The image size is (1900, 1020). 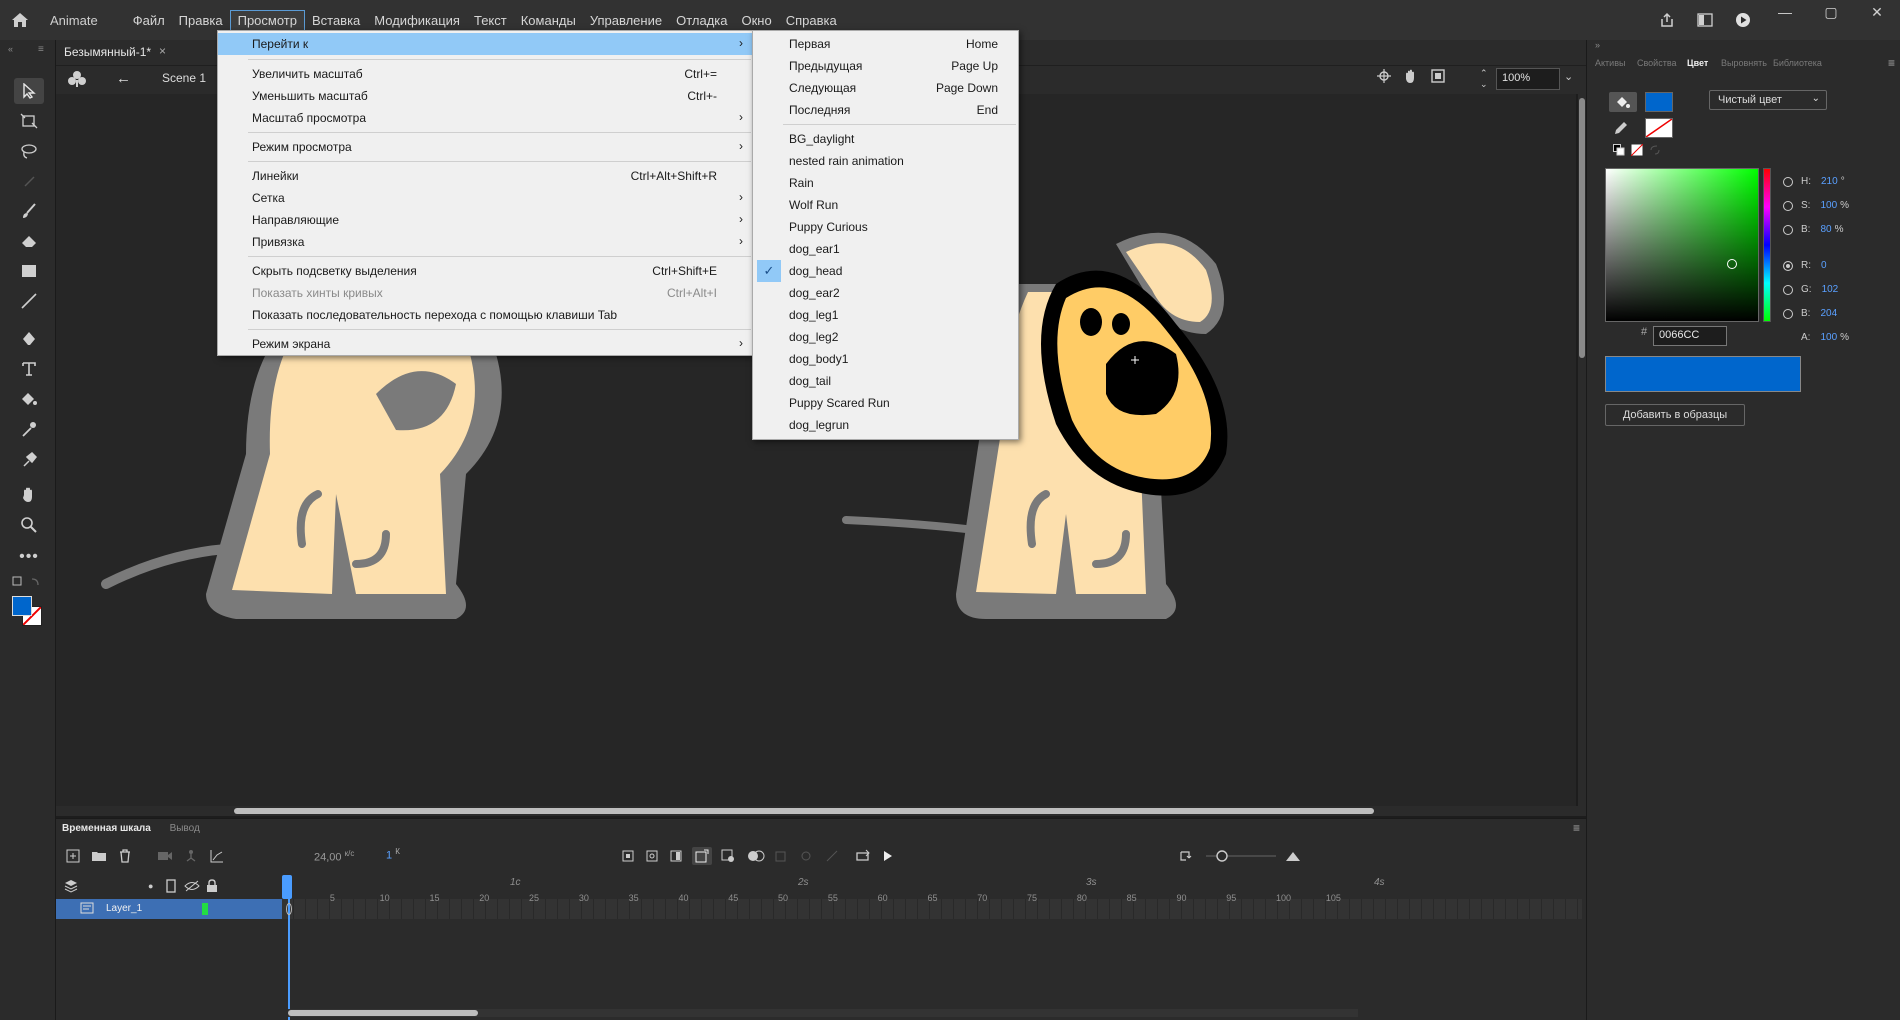 I want to click on tab-output: Вывод, so click(x=185, y=828).